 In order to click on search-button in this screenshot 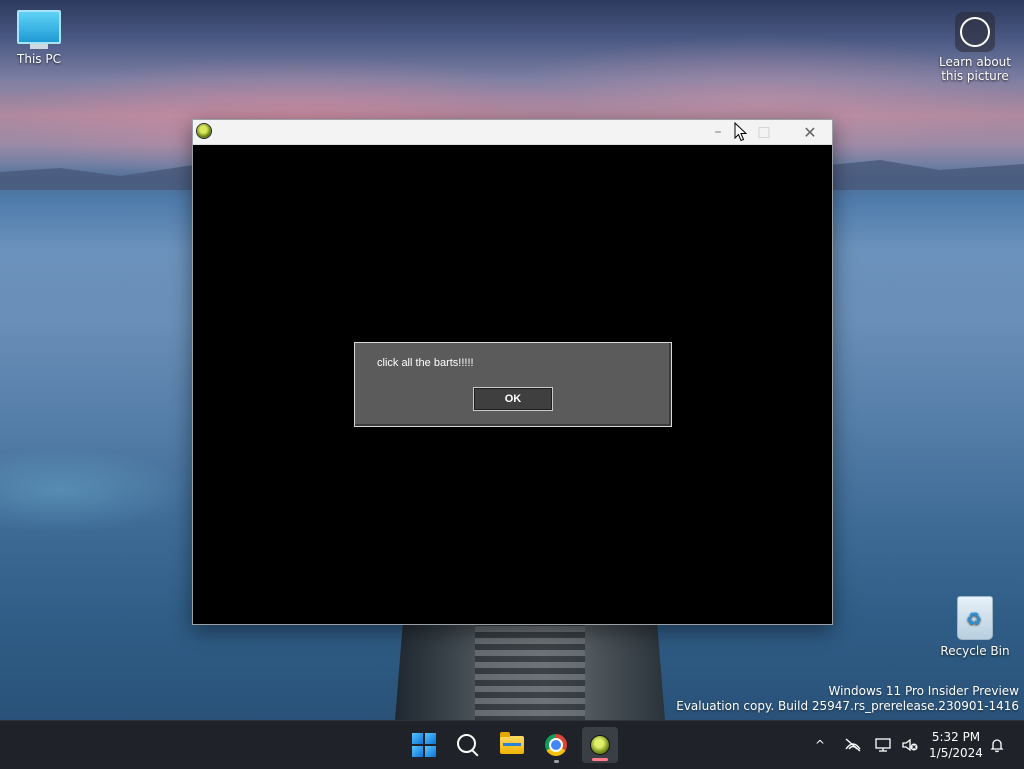, I will do `click(468, 745)`.